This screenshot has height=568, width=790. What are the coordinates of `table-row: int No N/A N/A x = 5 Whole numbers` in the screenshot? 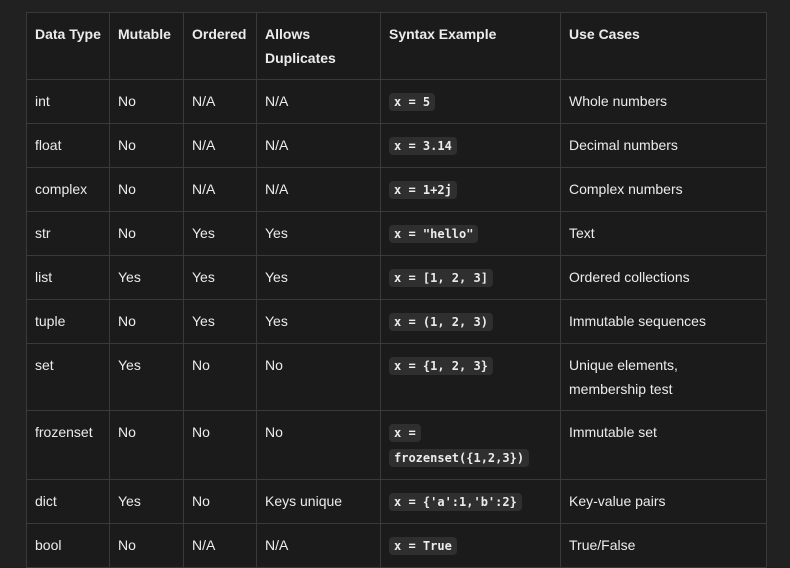 It's located at (396, 101).